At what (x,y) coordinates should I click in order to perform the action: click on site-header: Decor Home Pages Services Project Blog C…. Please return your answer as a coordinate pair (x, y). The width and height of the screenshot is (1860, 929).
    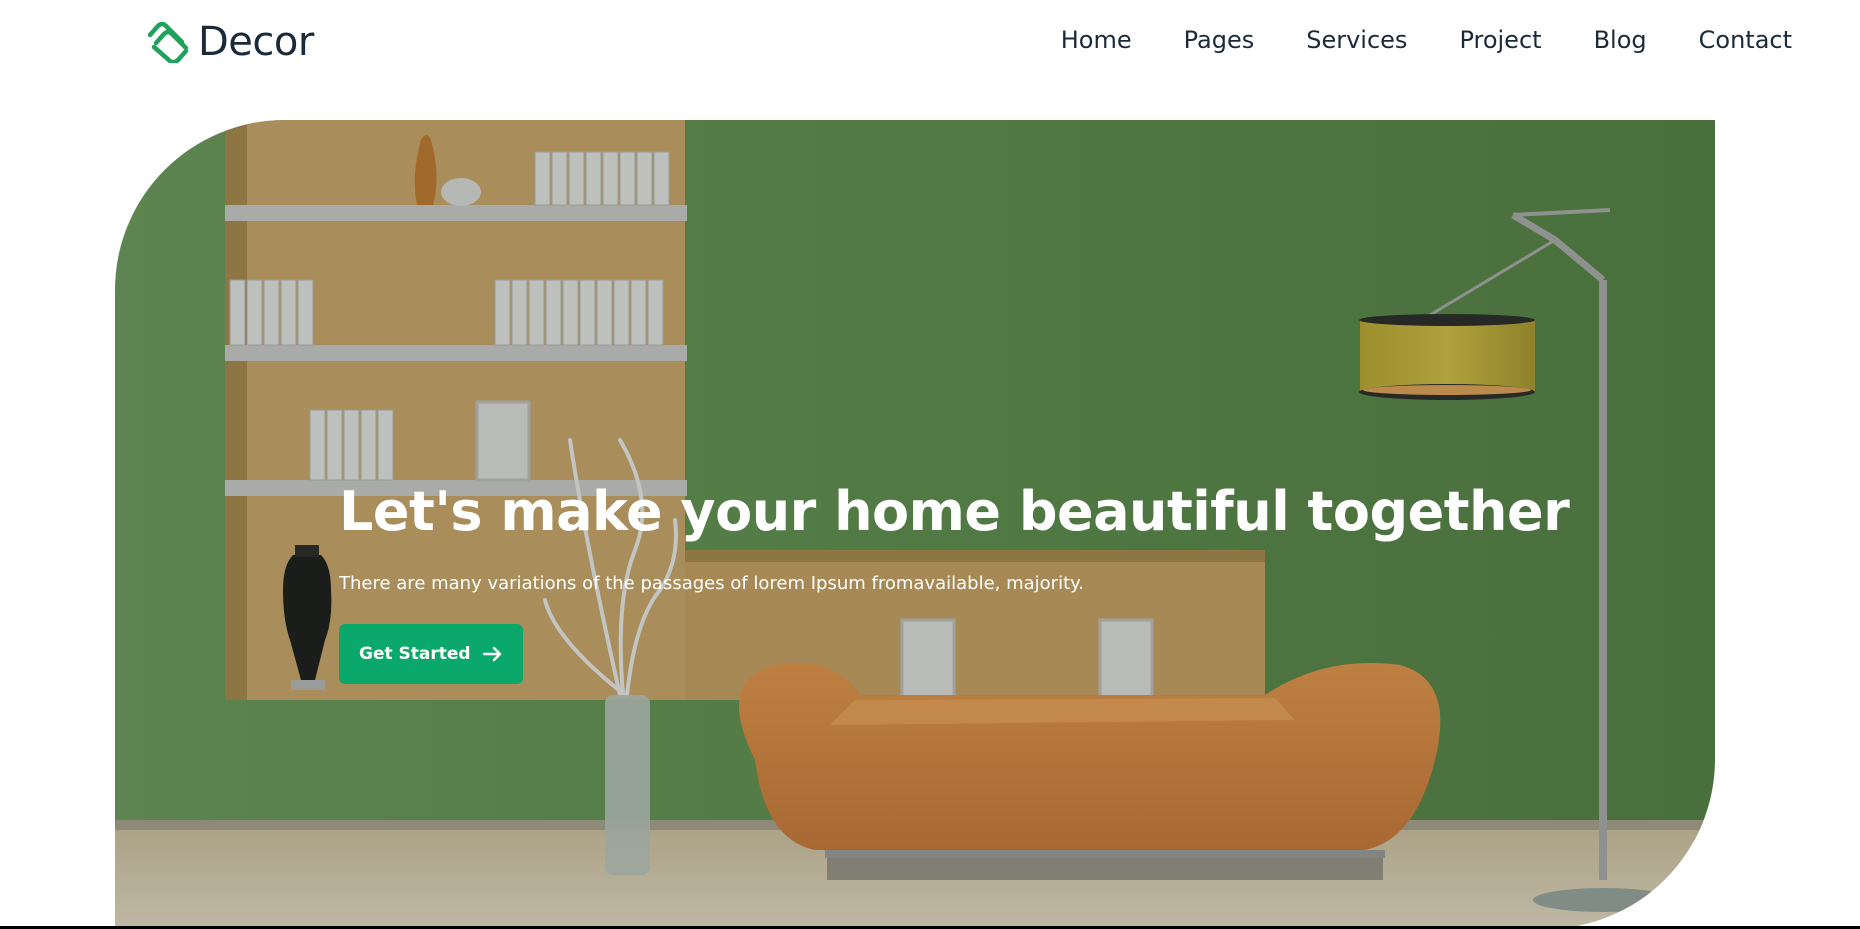
    Looking at the image, I should click on (930, 42).